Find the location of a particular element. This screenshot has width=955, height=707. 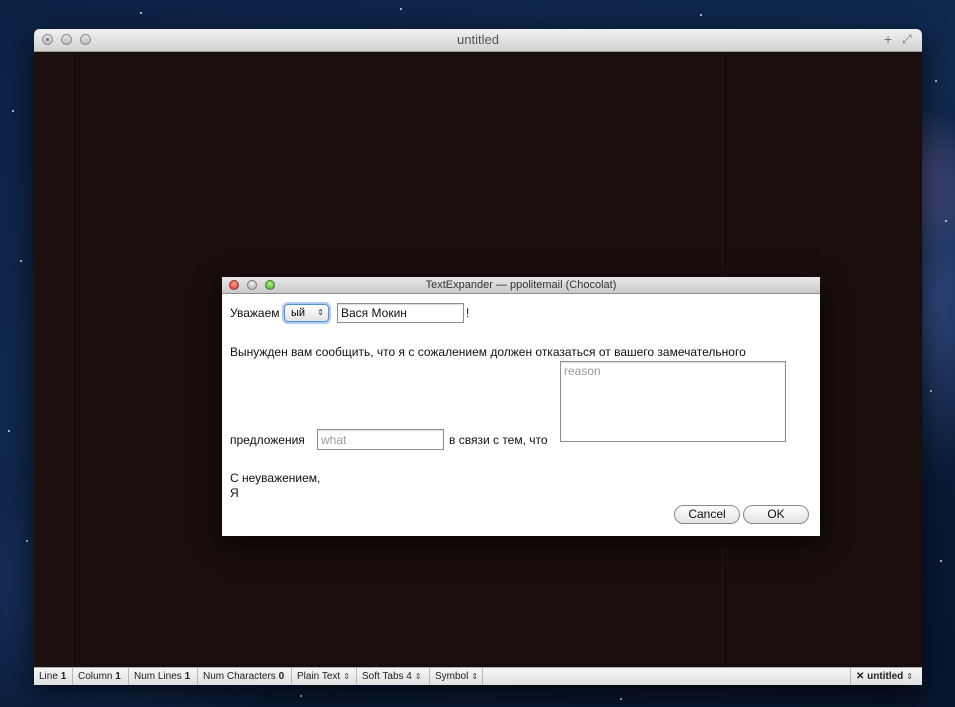

status-num-lines: Num Lines 1 is located at coordinates (163, 676).